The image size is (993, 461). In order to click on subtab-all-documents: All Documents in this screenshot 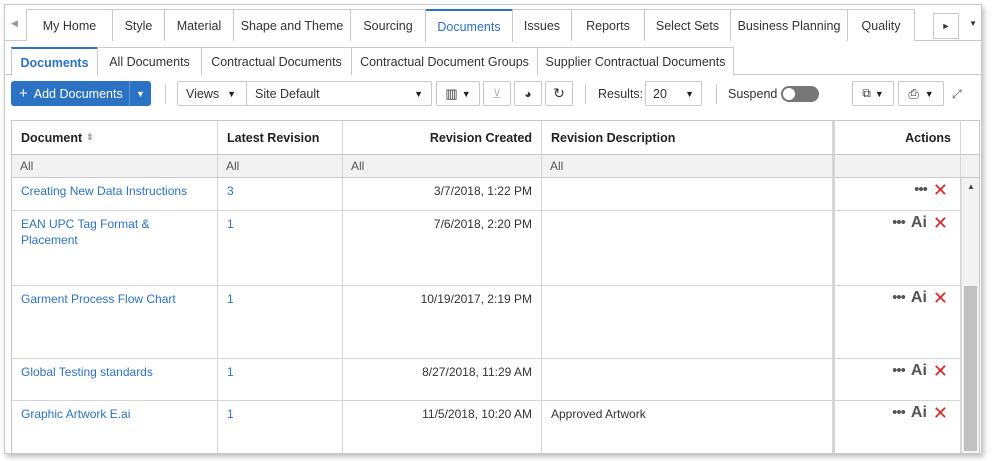, I will do `click(149, 61)`.